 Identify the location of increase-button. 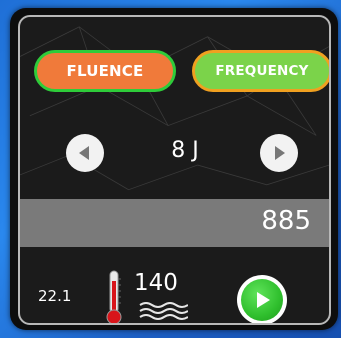
(279, 153).